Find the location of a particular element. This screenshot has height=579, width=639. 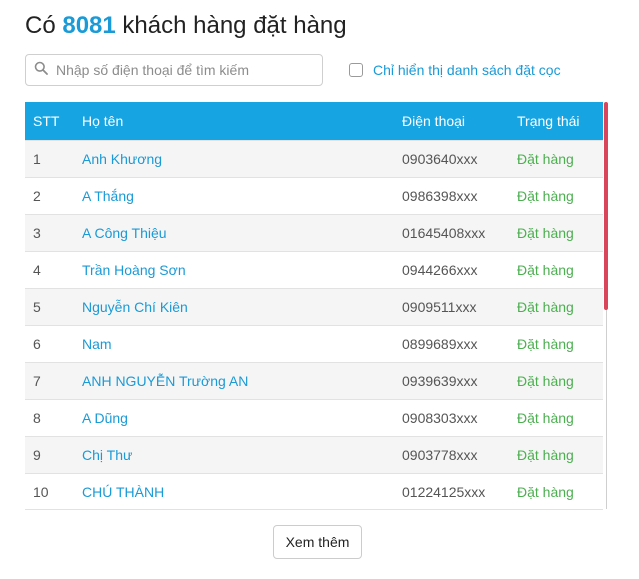

deposit-filter: Chỉ hiển thị danh sách đặt cọc is located at coordinates (455, 70).